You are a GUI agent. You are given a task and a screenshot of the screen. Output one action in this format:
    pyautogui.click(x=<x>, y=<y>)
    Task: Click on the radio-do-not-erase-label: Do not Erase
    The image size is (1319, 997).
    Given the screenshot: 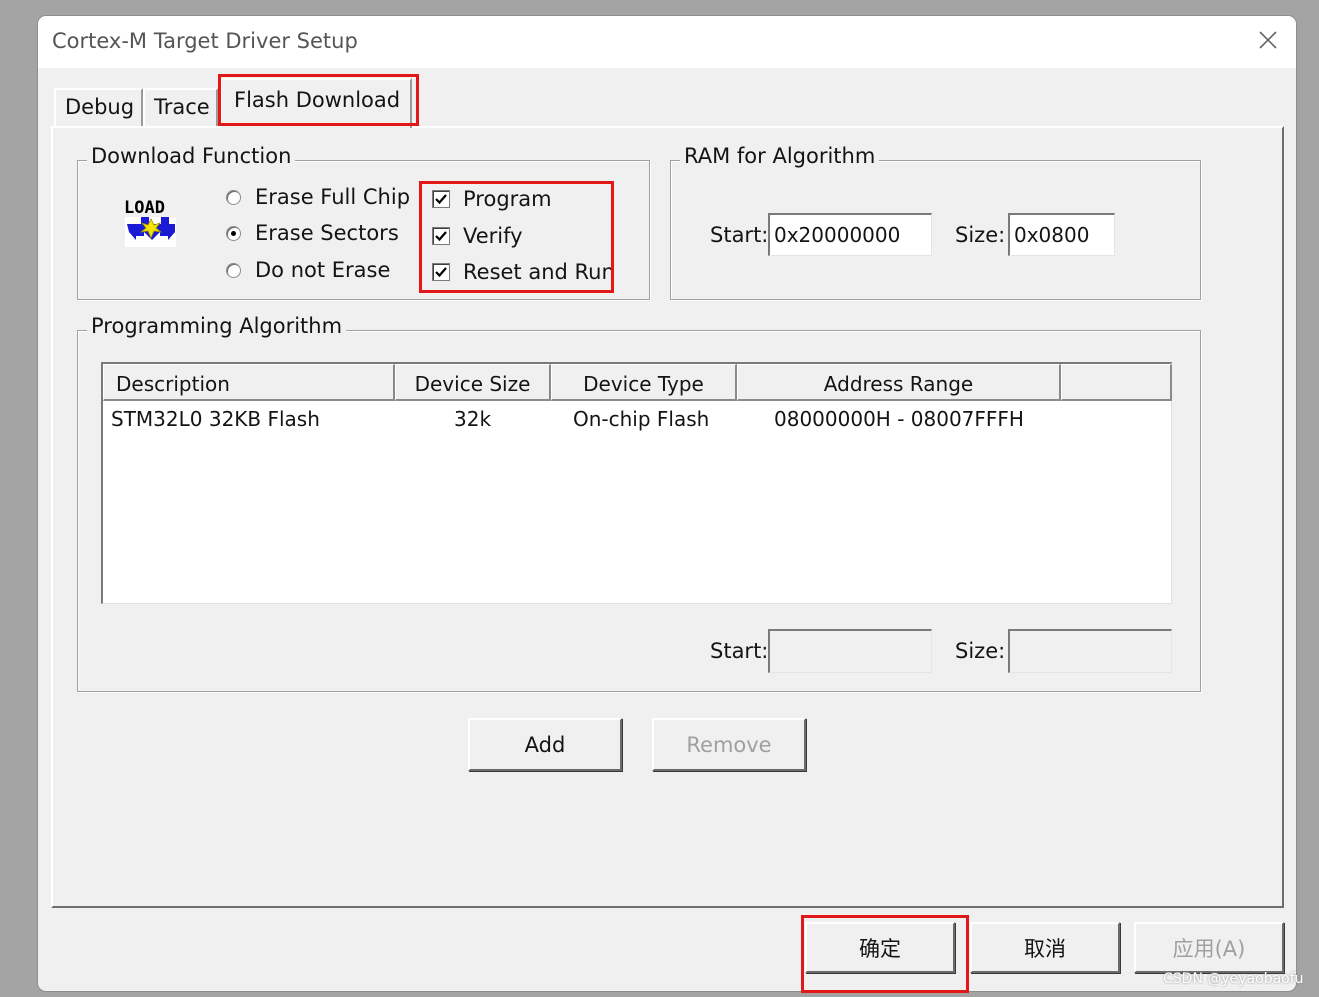 What is the action you would take?
    pyautogui.click(x=323, y=270)
    